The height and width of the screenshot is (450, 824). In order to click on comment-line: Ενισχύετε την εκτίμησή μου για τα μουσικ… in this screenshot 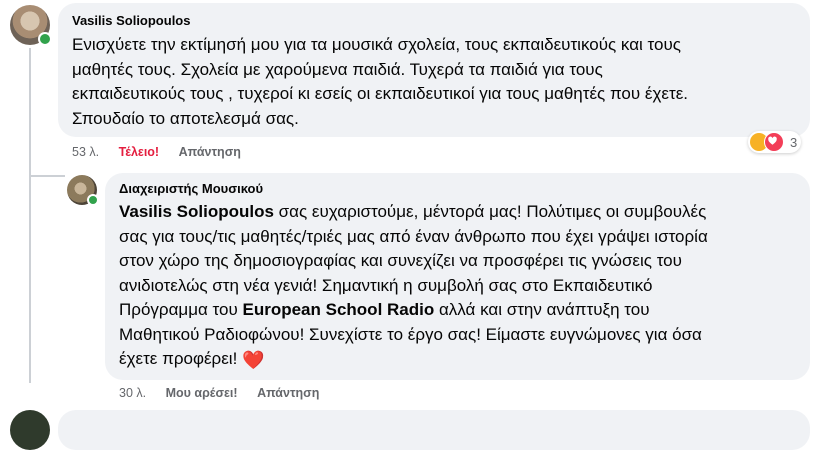, I will do `click(376, 44)`.